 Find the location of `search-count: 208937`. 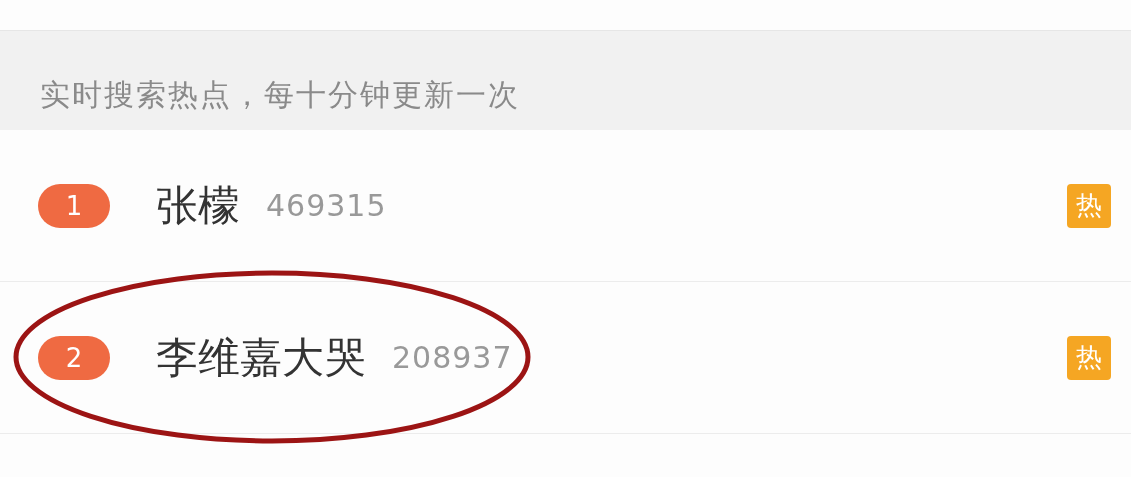

search-count: 208937 is located at coordinates (452, 357).